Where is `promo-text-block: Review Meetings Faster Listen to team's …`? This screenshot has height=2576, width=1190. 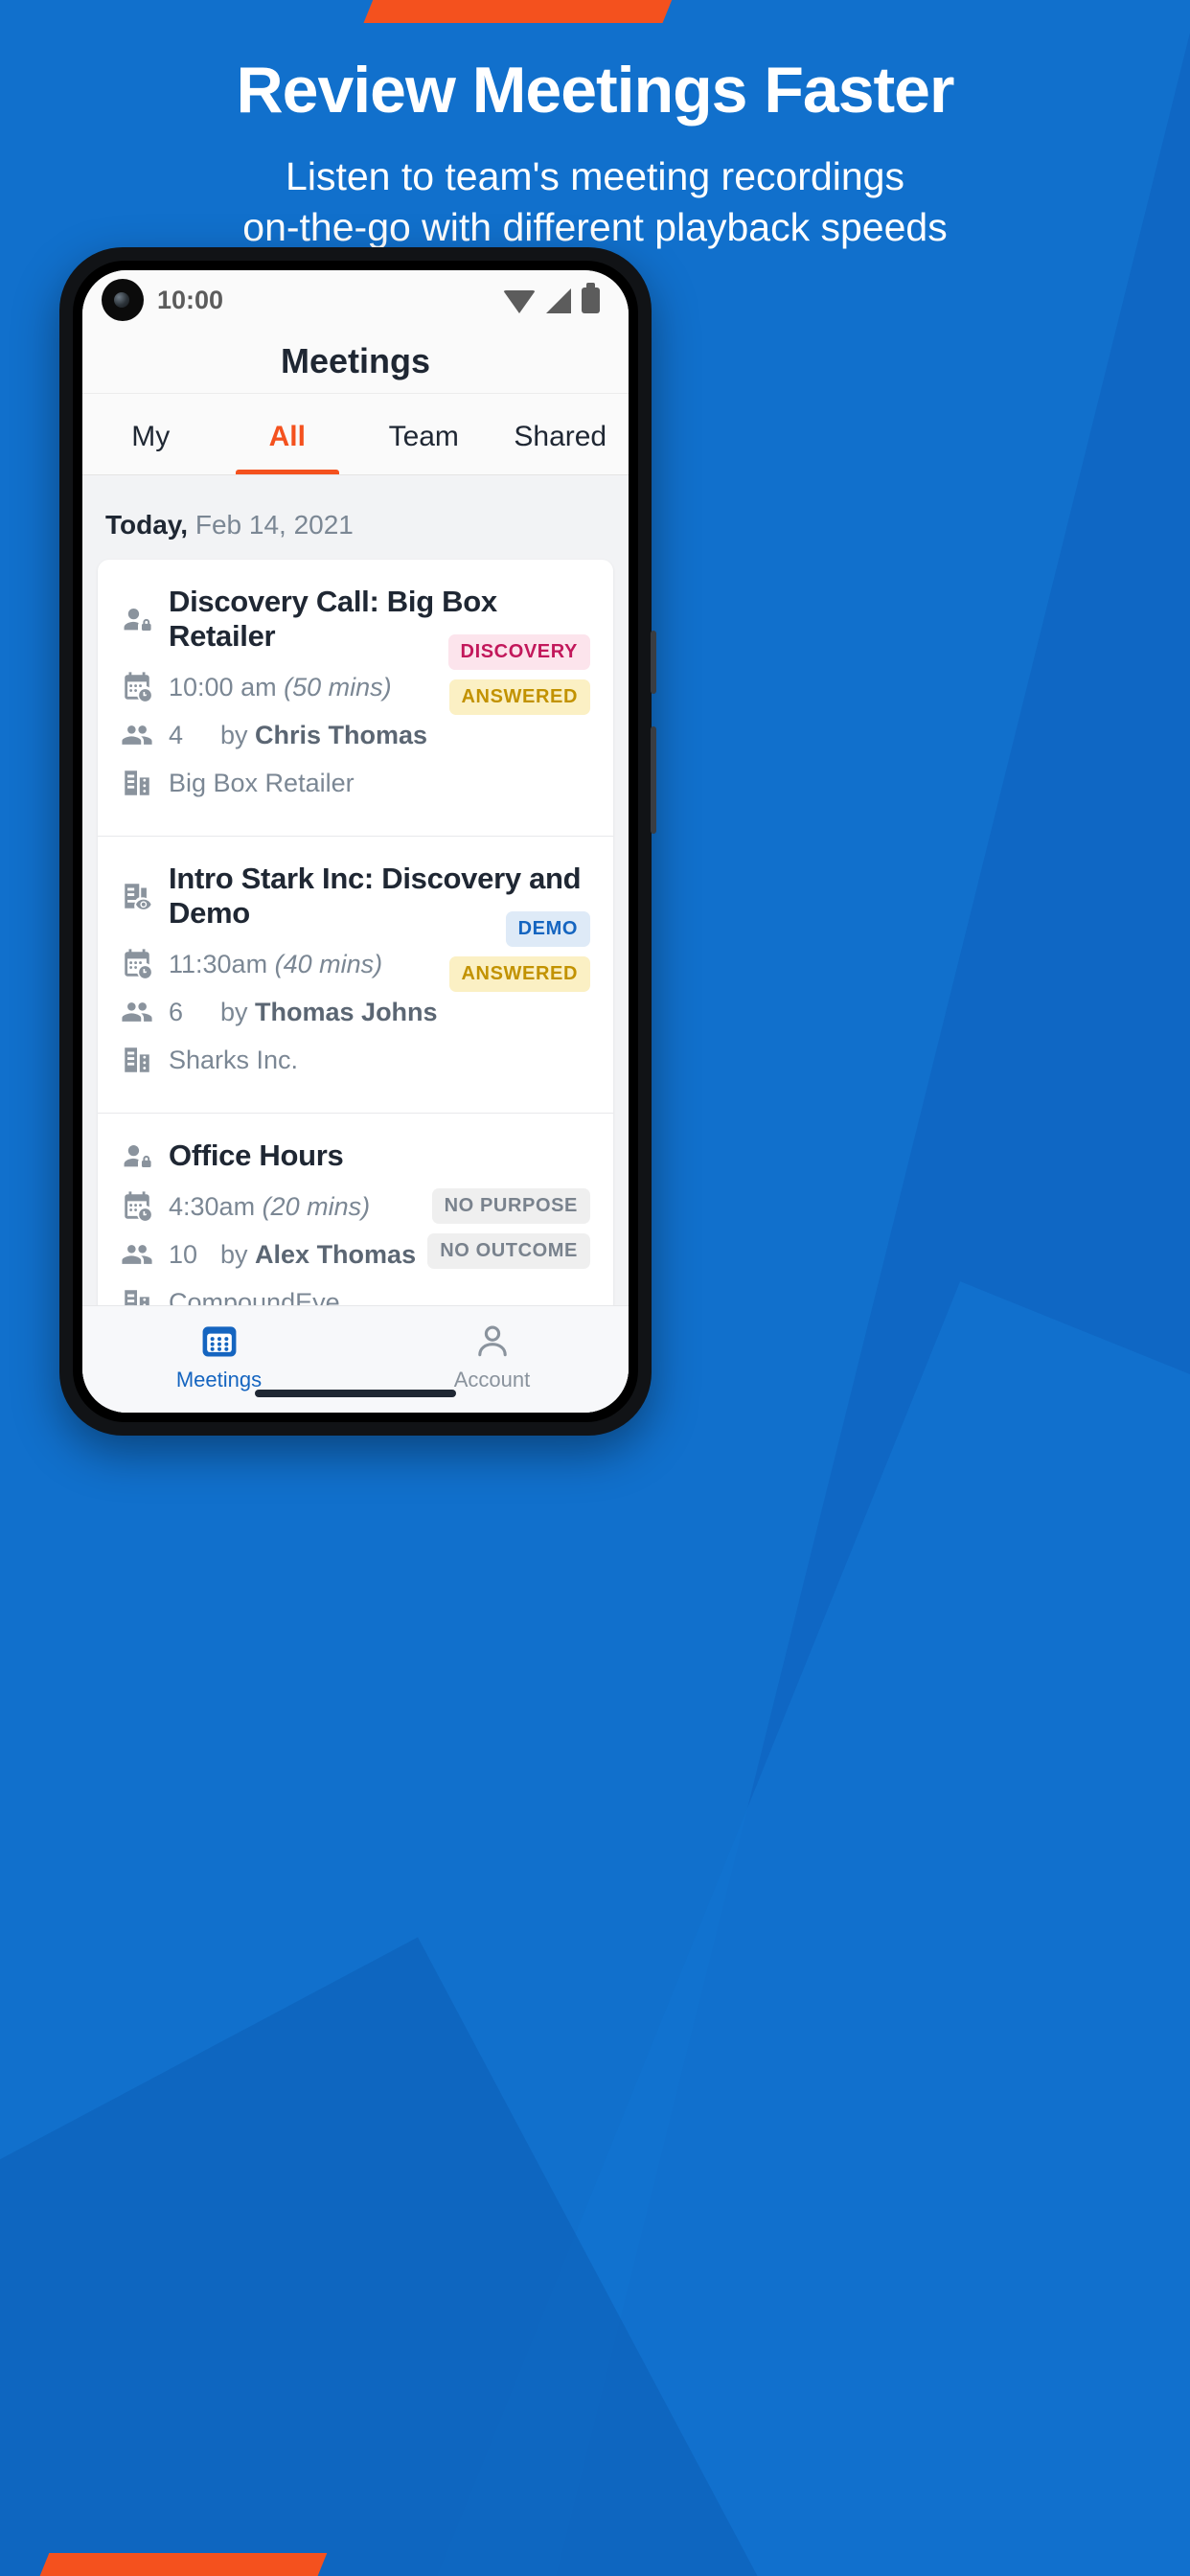
promo-text-block: Review Meetings Faster Listen to team's … is located at coordinates (595, 153).